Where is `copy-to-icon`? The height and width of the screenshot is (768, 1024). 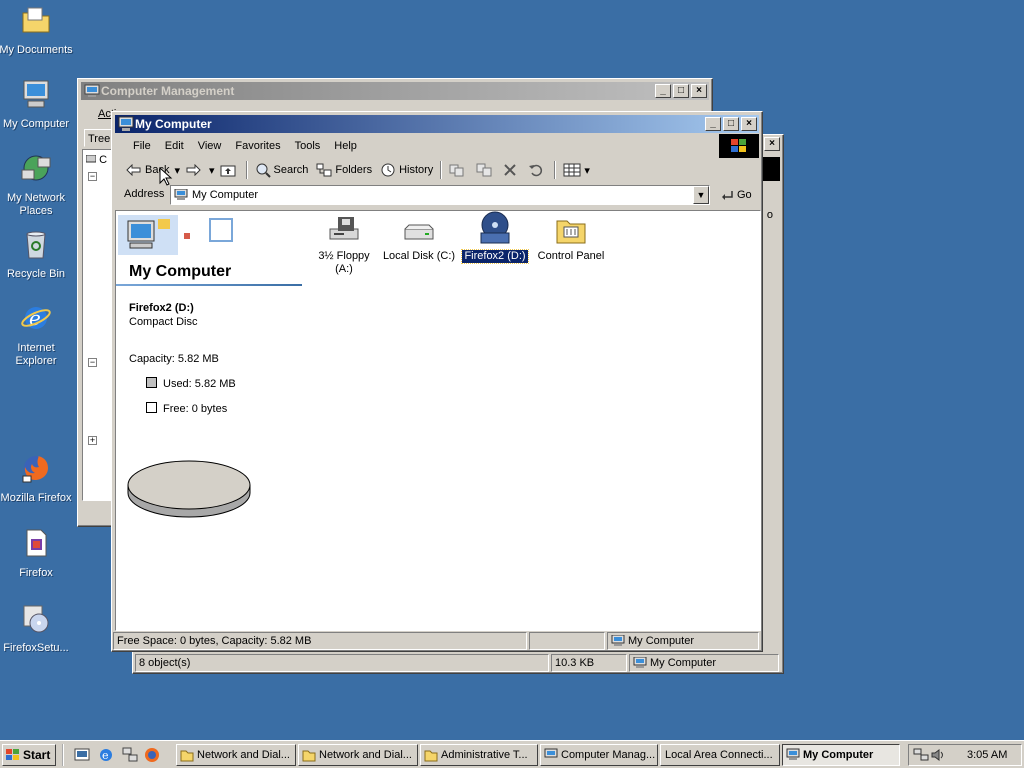 copy-to-icon is located at coordinates (484, 170).